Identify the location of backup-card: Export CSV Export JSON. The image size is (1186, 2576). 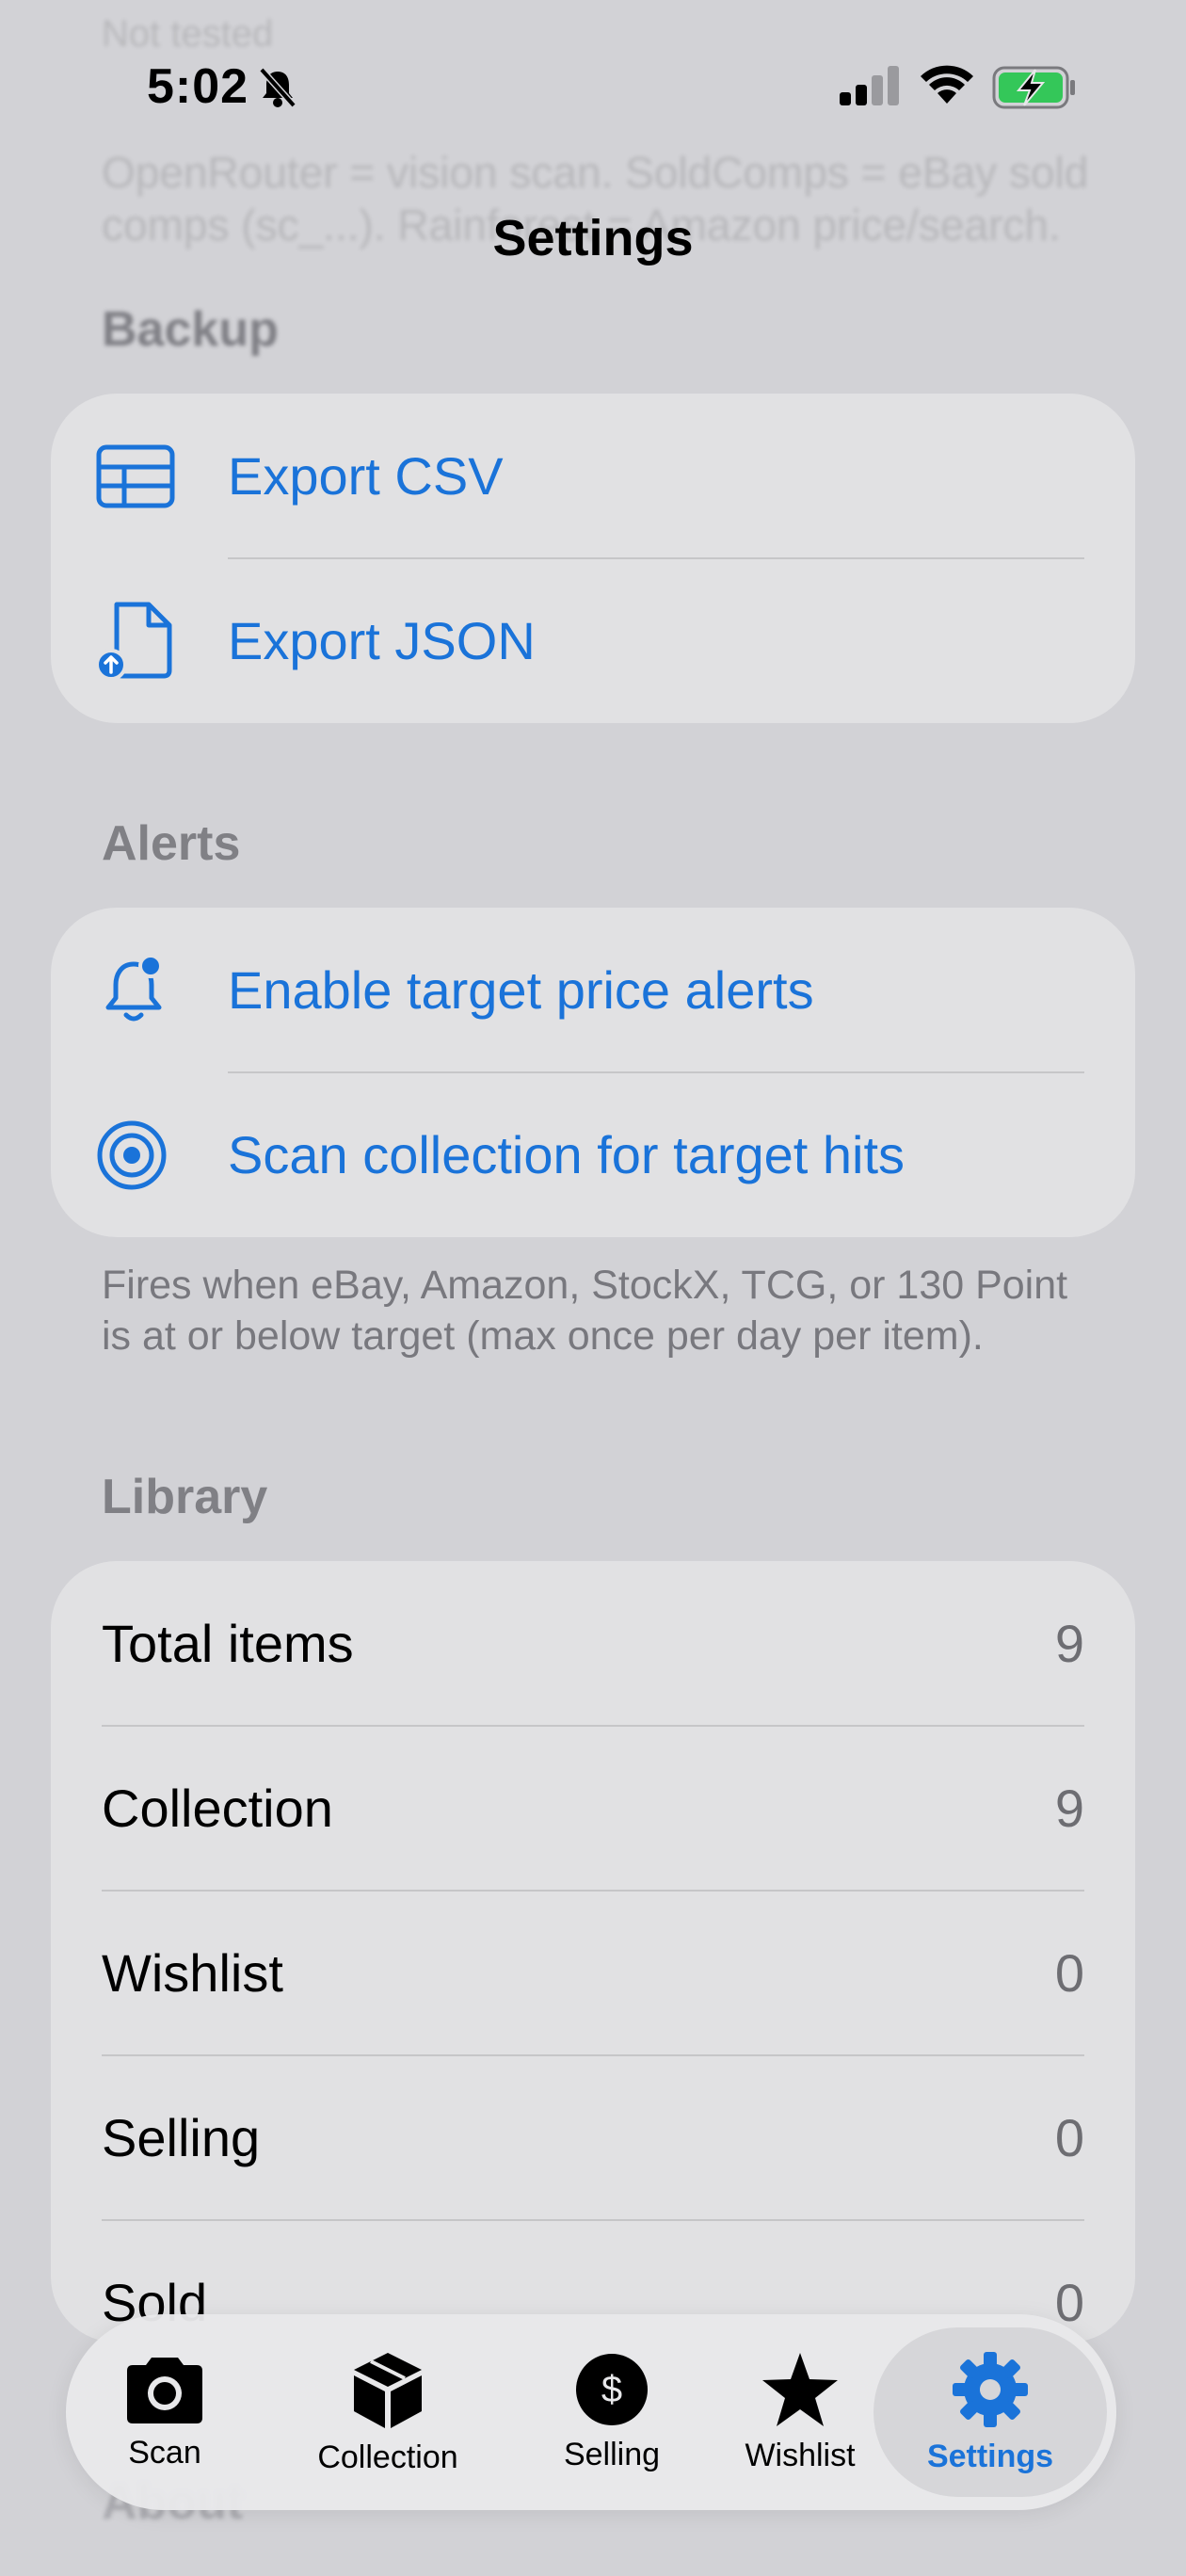
(593, 558).